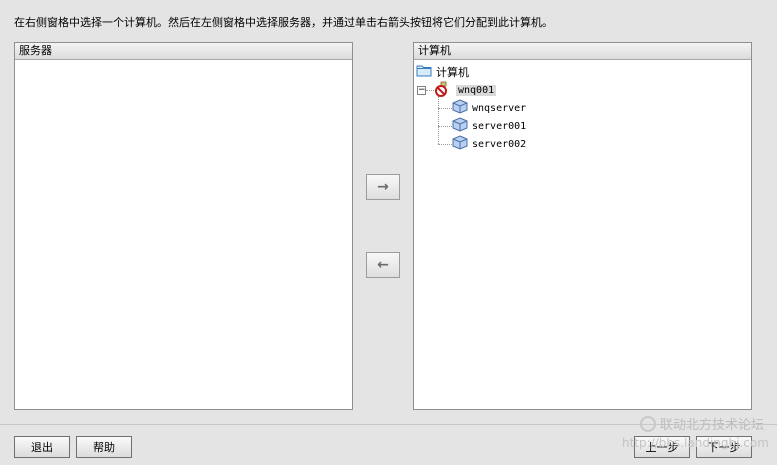 The height and width of the screenshot is (465, 777). What do you see at coordinates (476, 90) in the screenshot?
I see `tree-machine-label: wnq001` at bounding box center [476, 90].